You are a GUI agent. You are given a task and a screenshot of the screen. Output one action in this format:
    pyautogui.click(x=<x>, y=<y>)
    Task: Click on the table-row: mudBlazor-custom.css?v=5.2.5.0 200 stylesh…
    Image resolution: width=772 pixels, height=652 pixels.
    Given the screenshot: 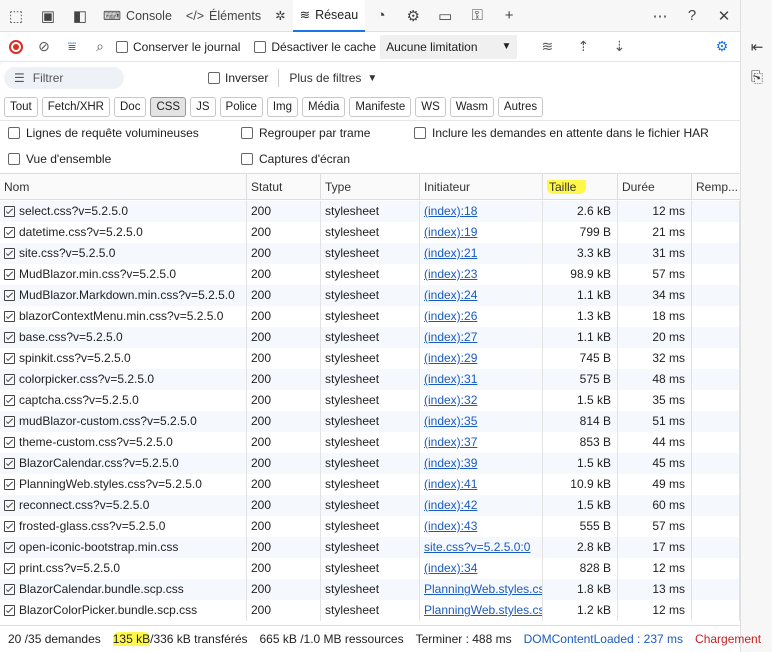 What is the action you would take?
    pyautogui.click(x=370, y=421)
    